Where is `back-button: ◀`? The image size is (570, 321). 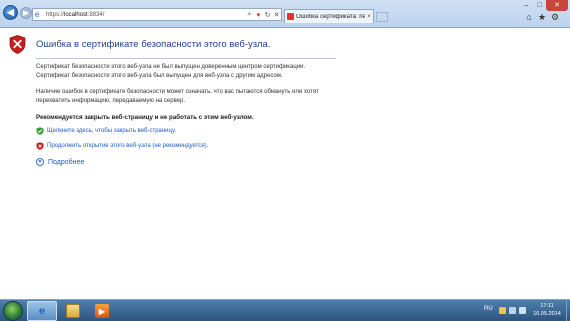
back-button: ◀ is located at coordinates (10, 12).